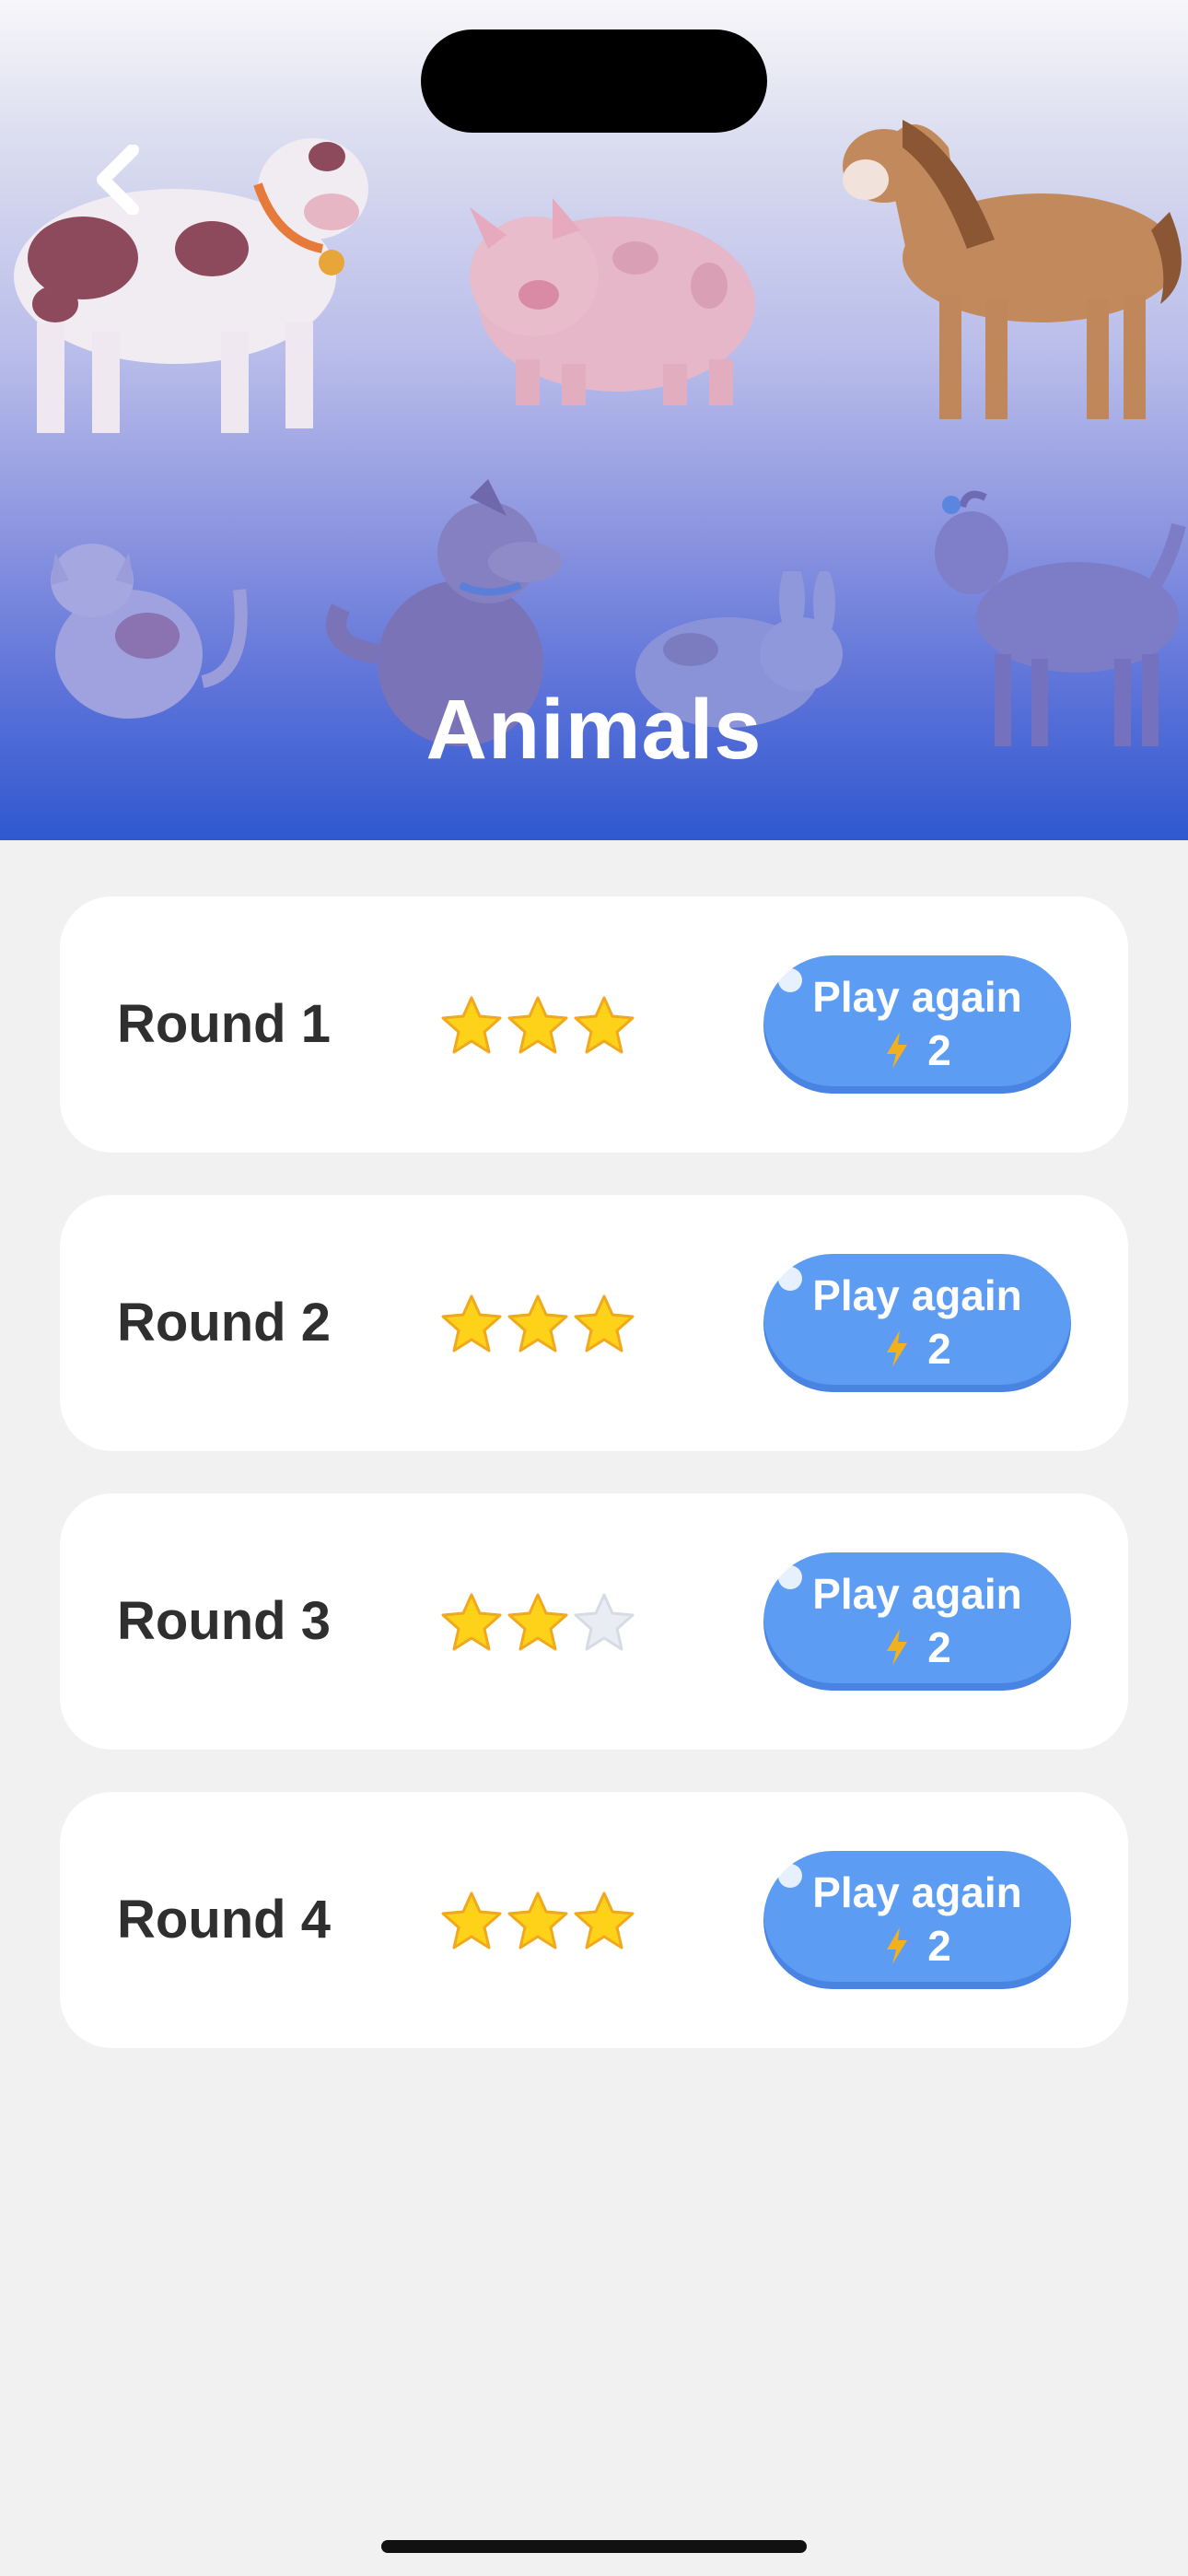 The height and width of the screenshot is (2576, 1188). I want to click on round-card: Round 3 Play again 2, so click(594, 1621).